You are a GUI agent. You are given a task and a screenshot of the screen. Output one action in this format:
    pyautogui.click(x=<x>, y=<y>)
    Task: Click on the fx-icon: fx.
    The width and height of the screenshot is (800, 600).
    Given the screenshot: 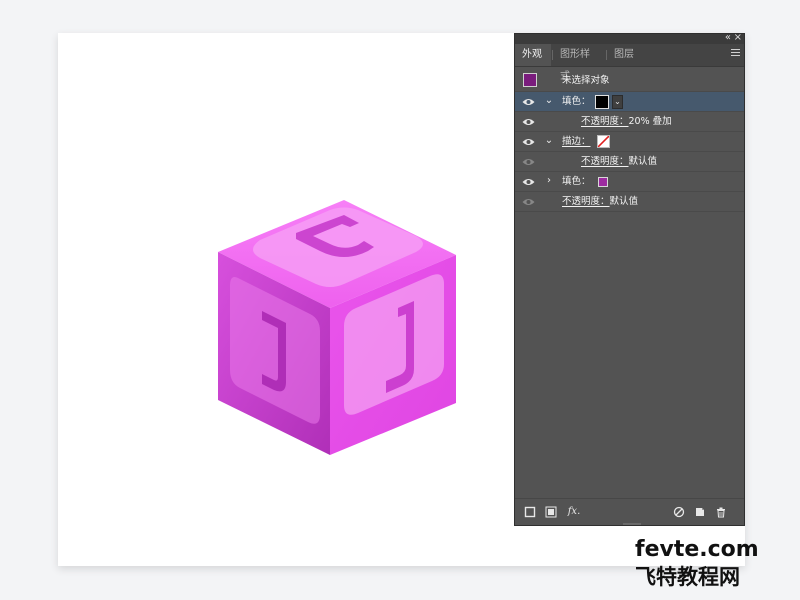 What is the action you would take?
    pyautogui.click(x=574, y=512)
    